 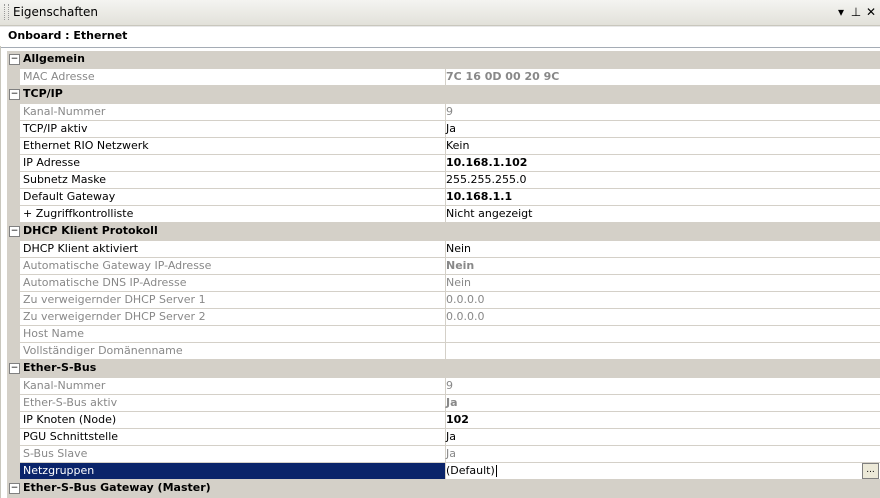 I want to click on category-row: − Ether-S-Bus, so click(x=443, y=369).